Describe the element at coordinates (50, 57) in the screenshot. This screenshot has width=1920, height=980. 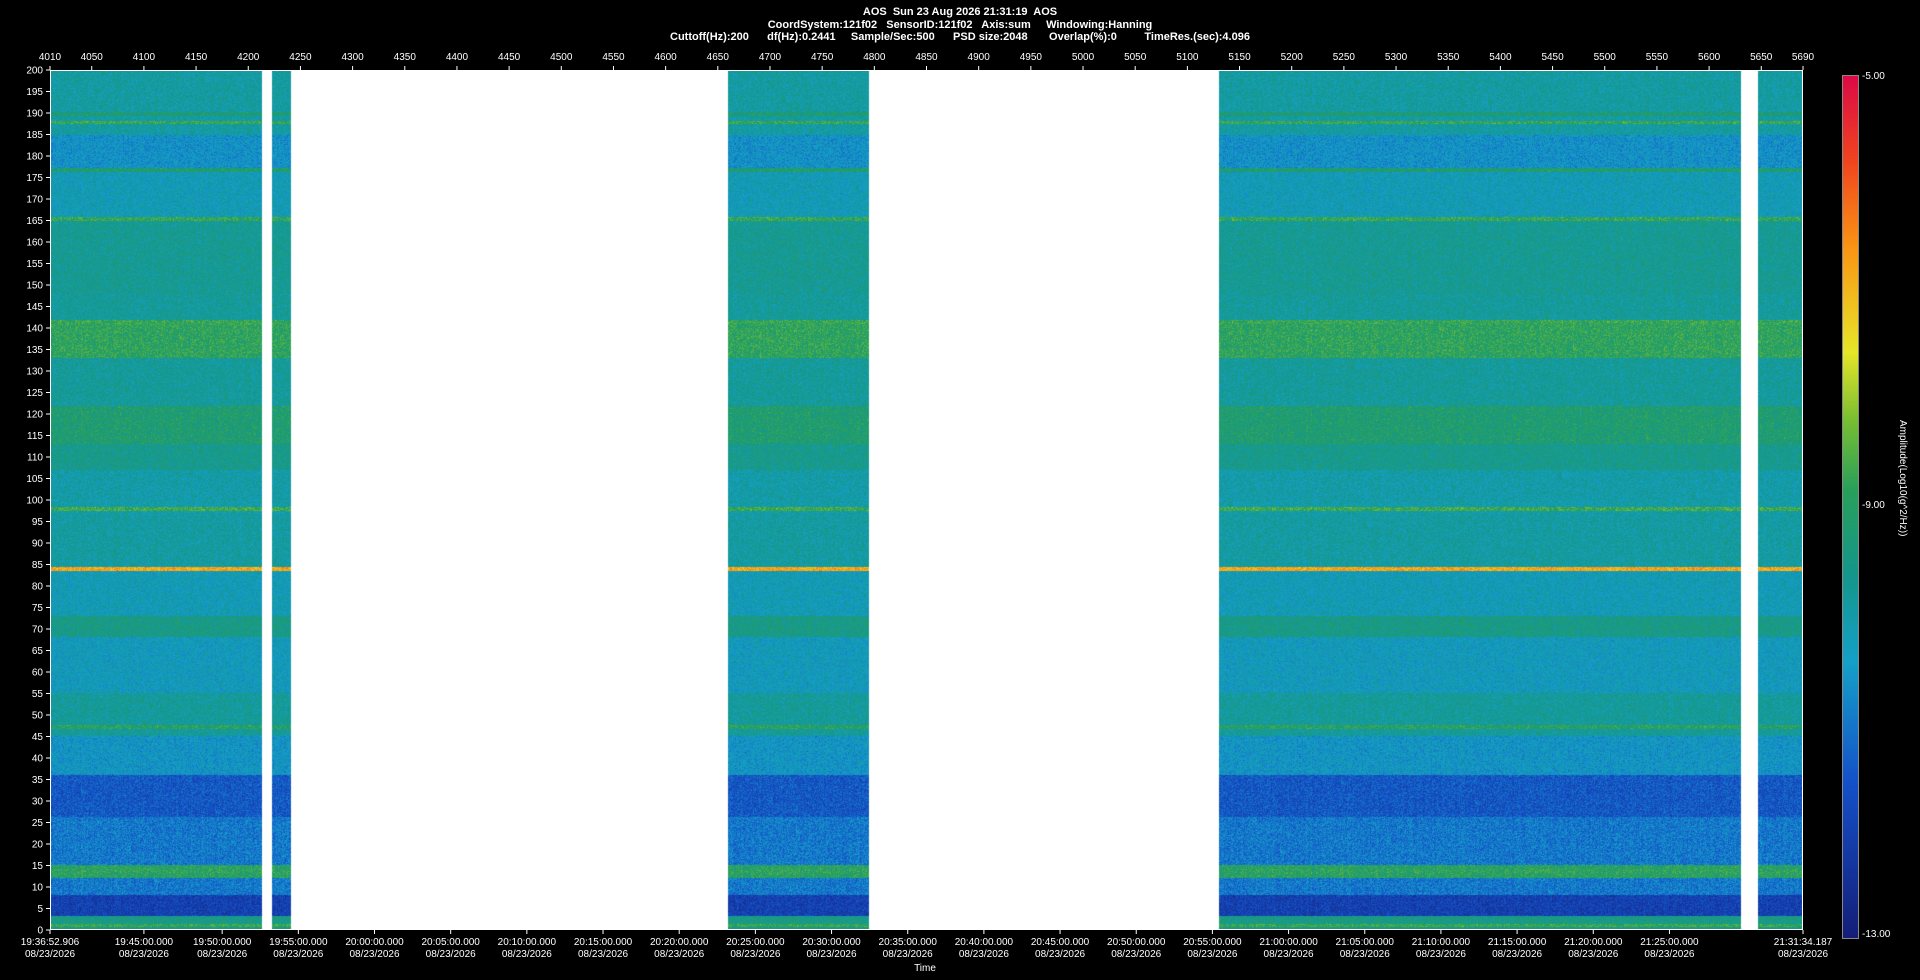
I see `top-axis-tick-label: 4010` at that location.